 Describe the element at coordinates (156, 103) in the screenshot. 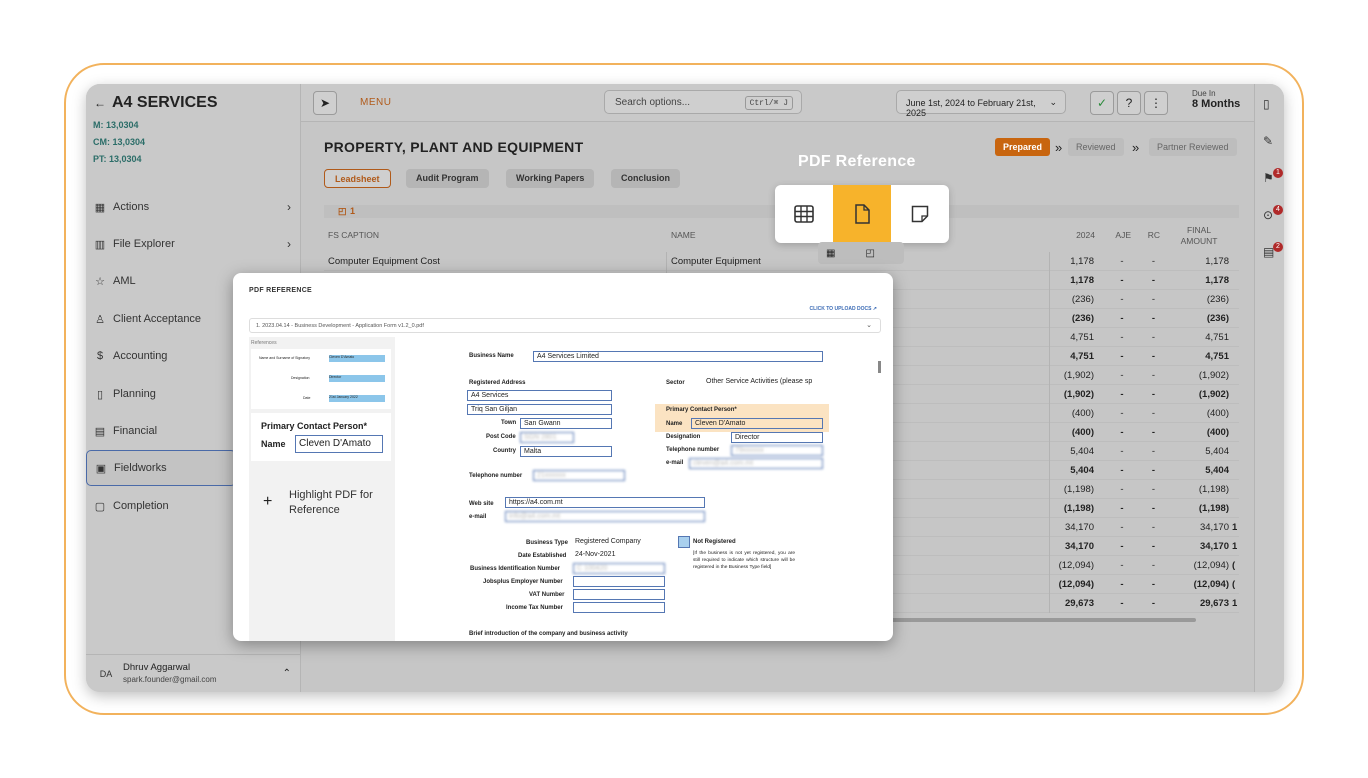

I see `company-header: ← A4 SERVICES` at that location.